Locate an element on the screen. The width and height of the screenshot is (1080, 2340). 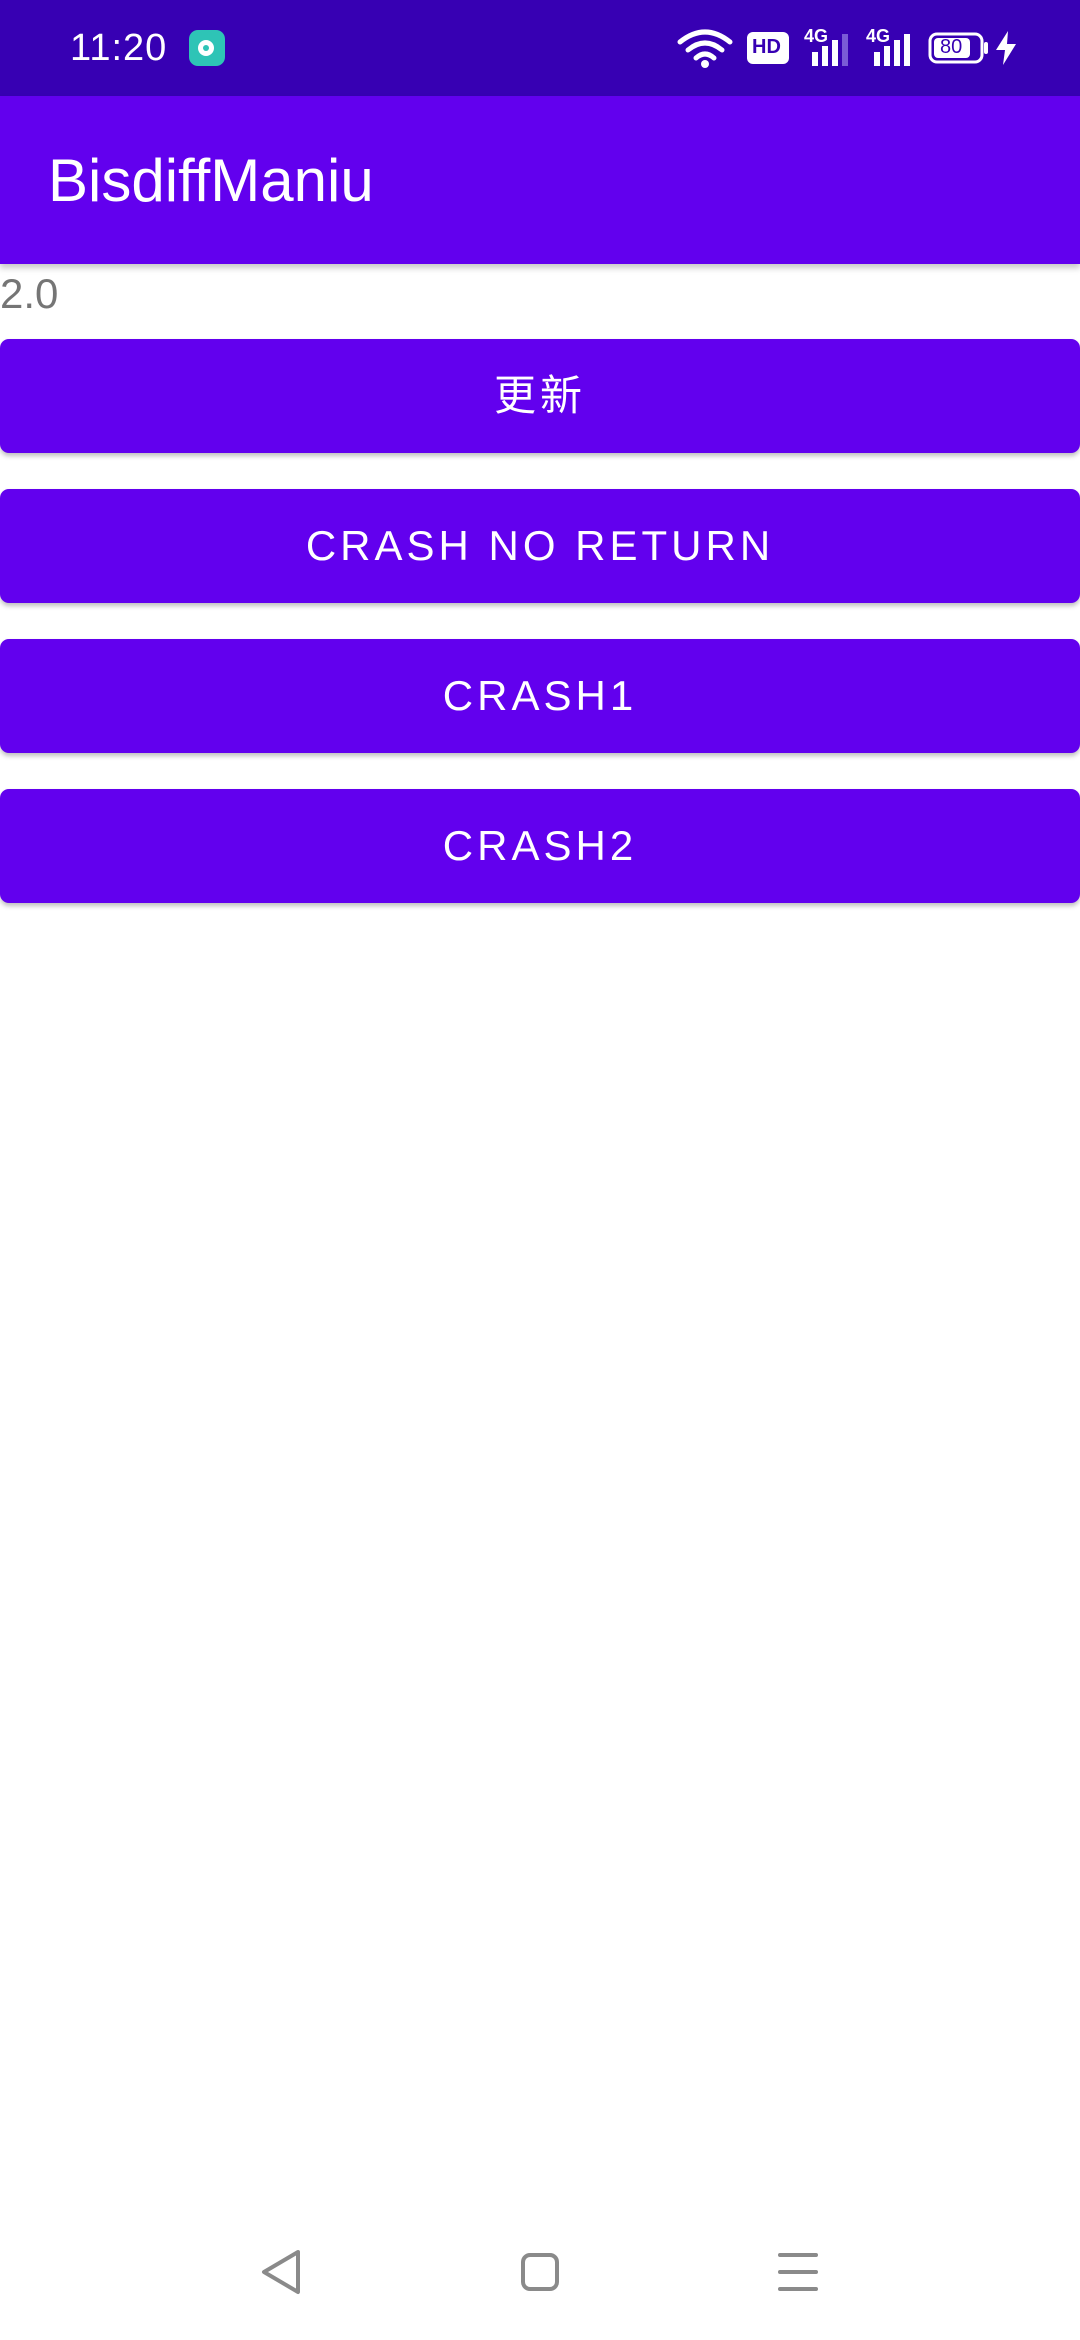
recents-button is located at coordinates (798, 2275).